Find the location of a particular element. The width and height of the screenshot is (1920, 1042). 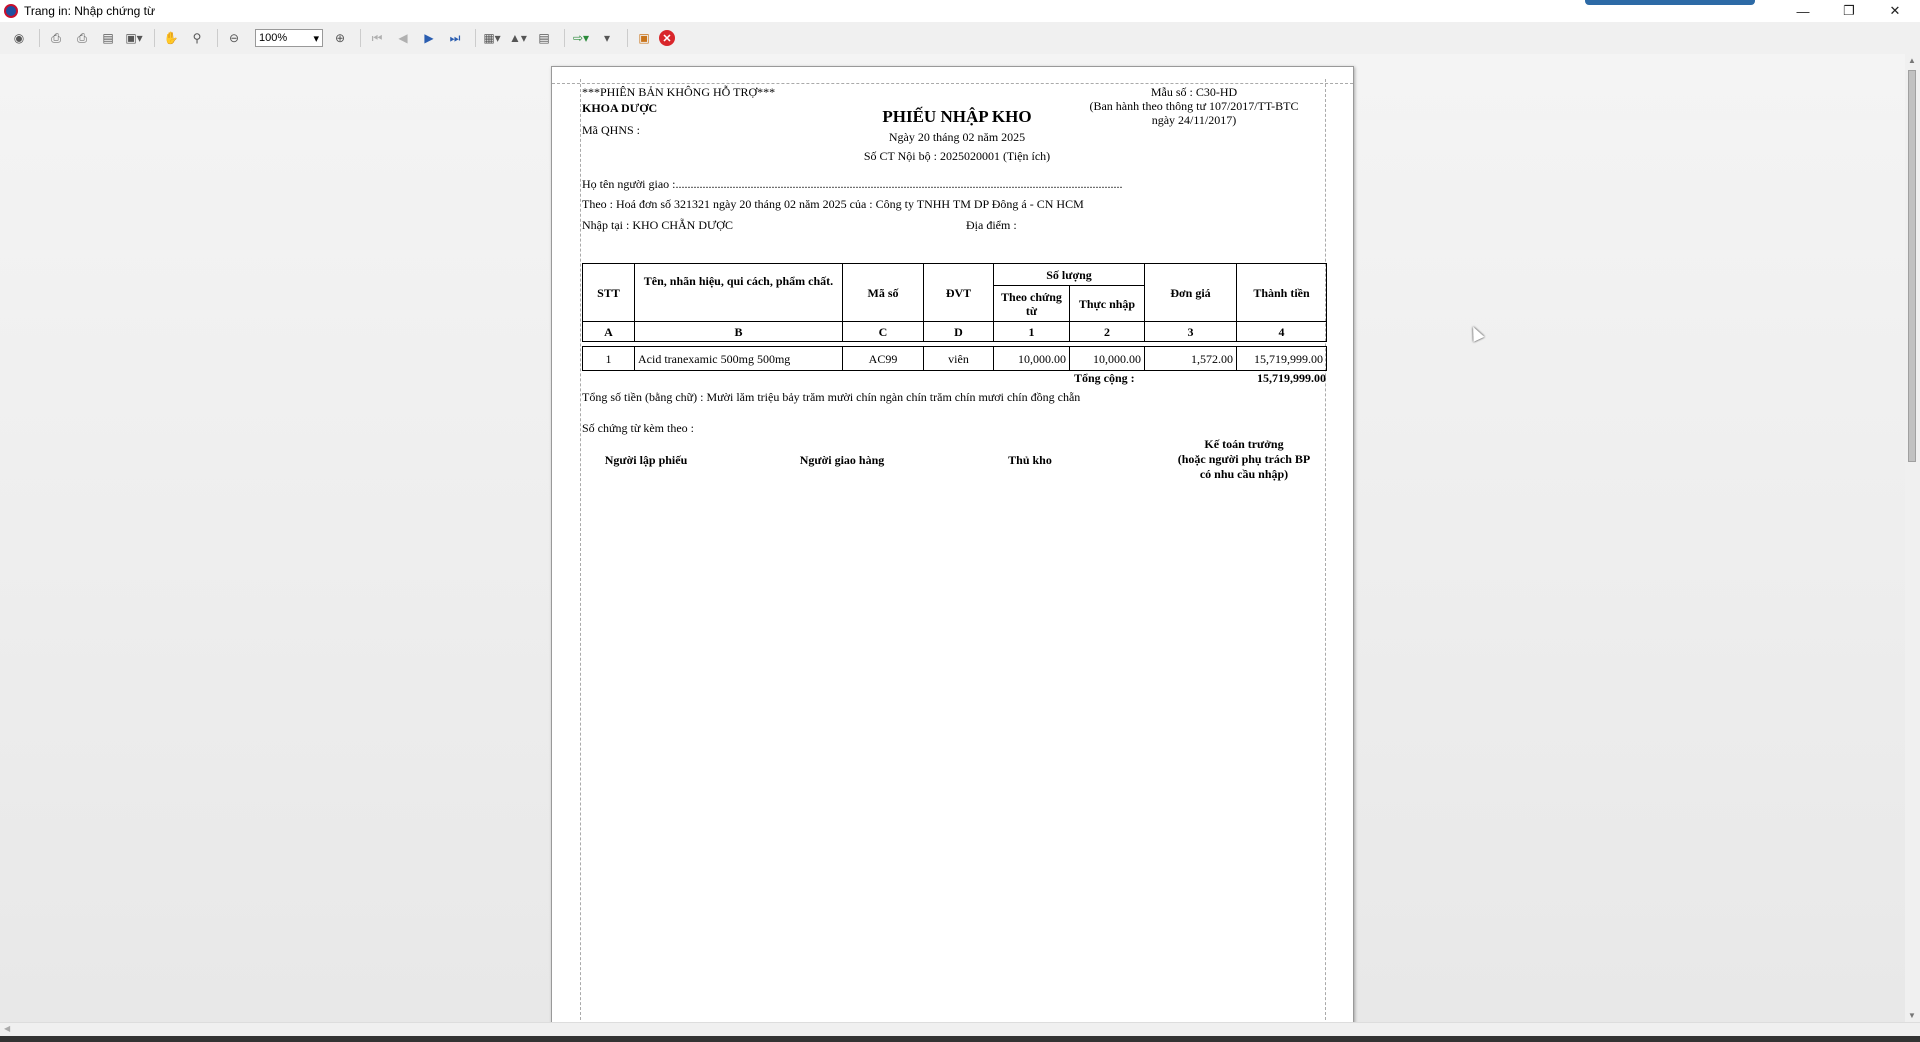

sign-accountant-line-2: (hoặc người phụ trách BP is located at coordinates (1244, 459).